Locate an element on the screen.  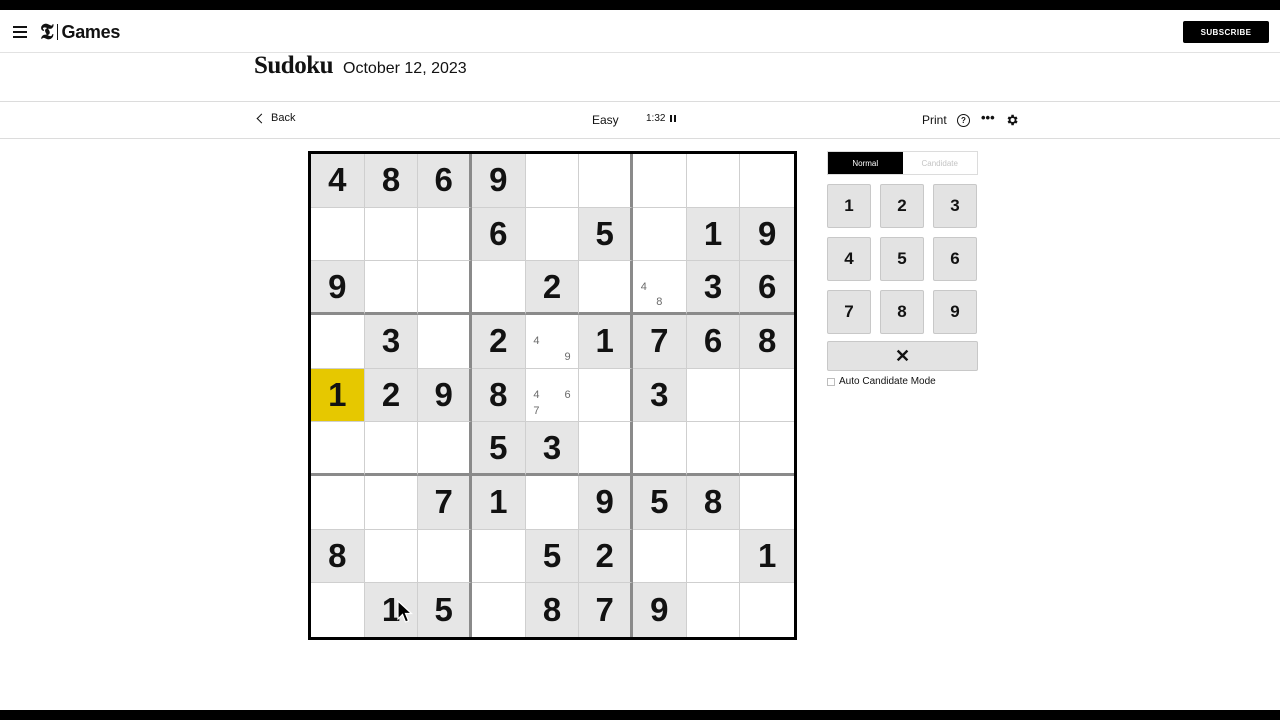
gear-icon is located at coordinates (1012, 120).